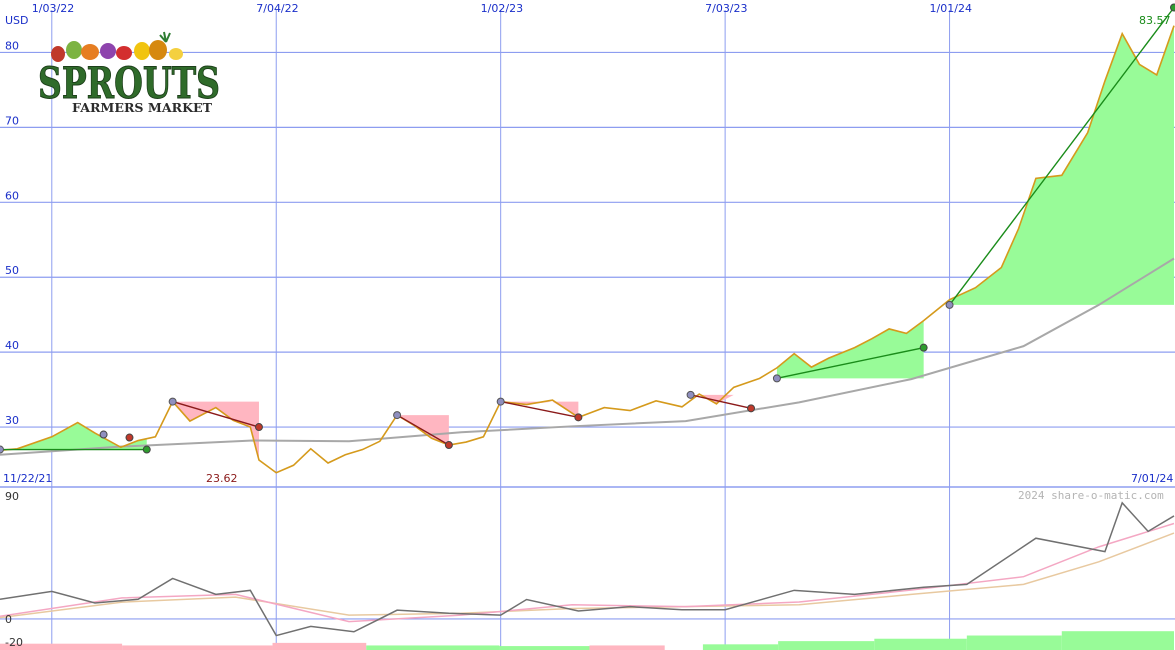 This screenshot has height=650, width=1175. I want to click on logo-subtitle: FARMERS MARKET, so click(142, 107).